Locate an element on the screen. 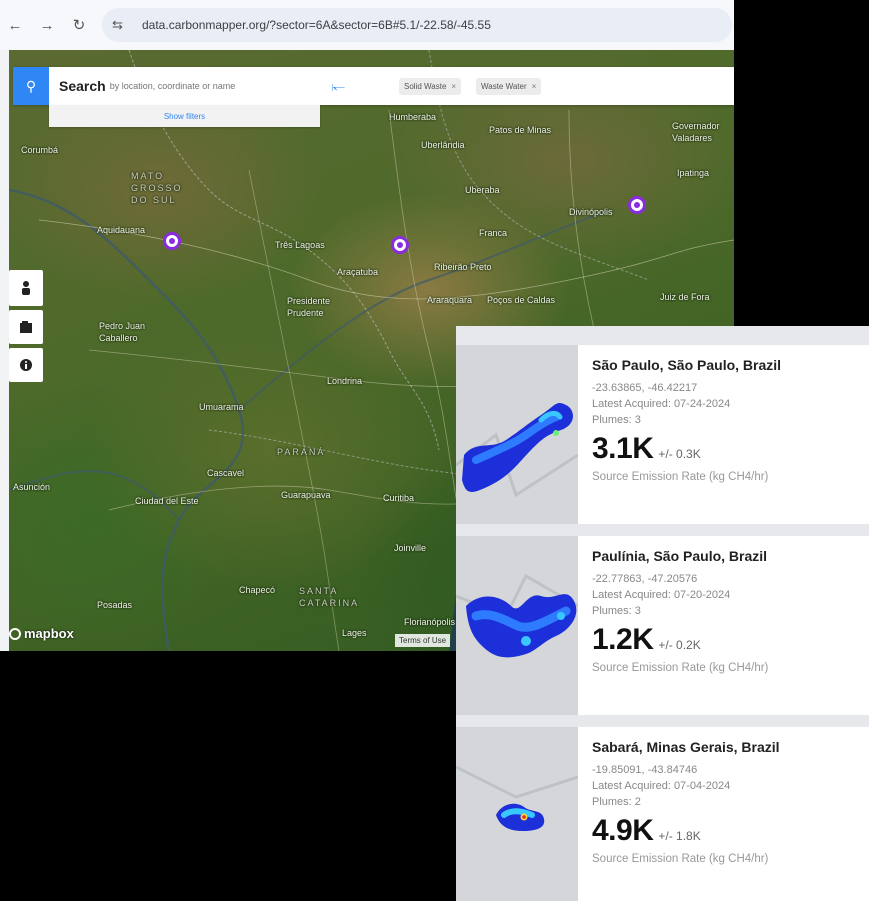  map-label: Pedro Juan Caballero is located at coordinates (122, 332).